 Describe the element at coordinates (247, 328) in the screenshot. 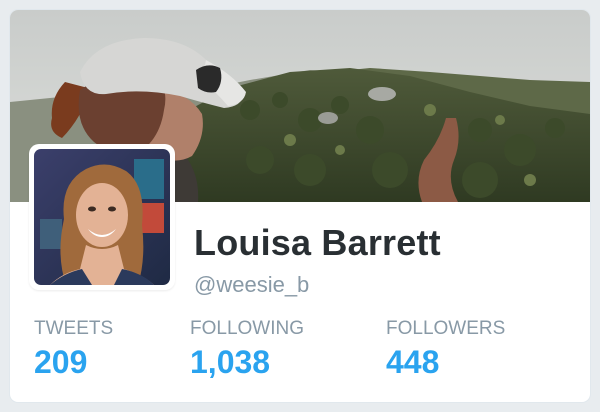

I see `stat-following-label: FOLLOWING` at that location.